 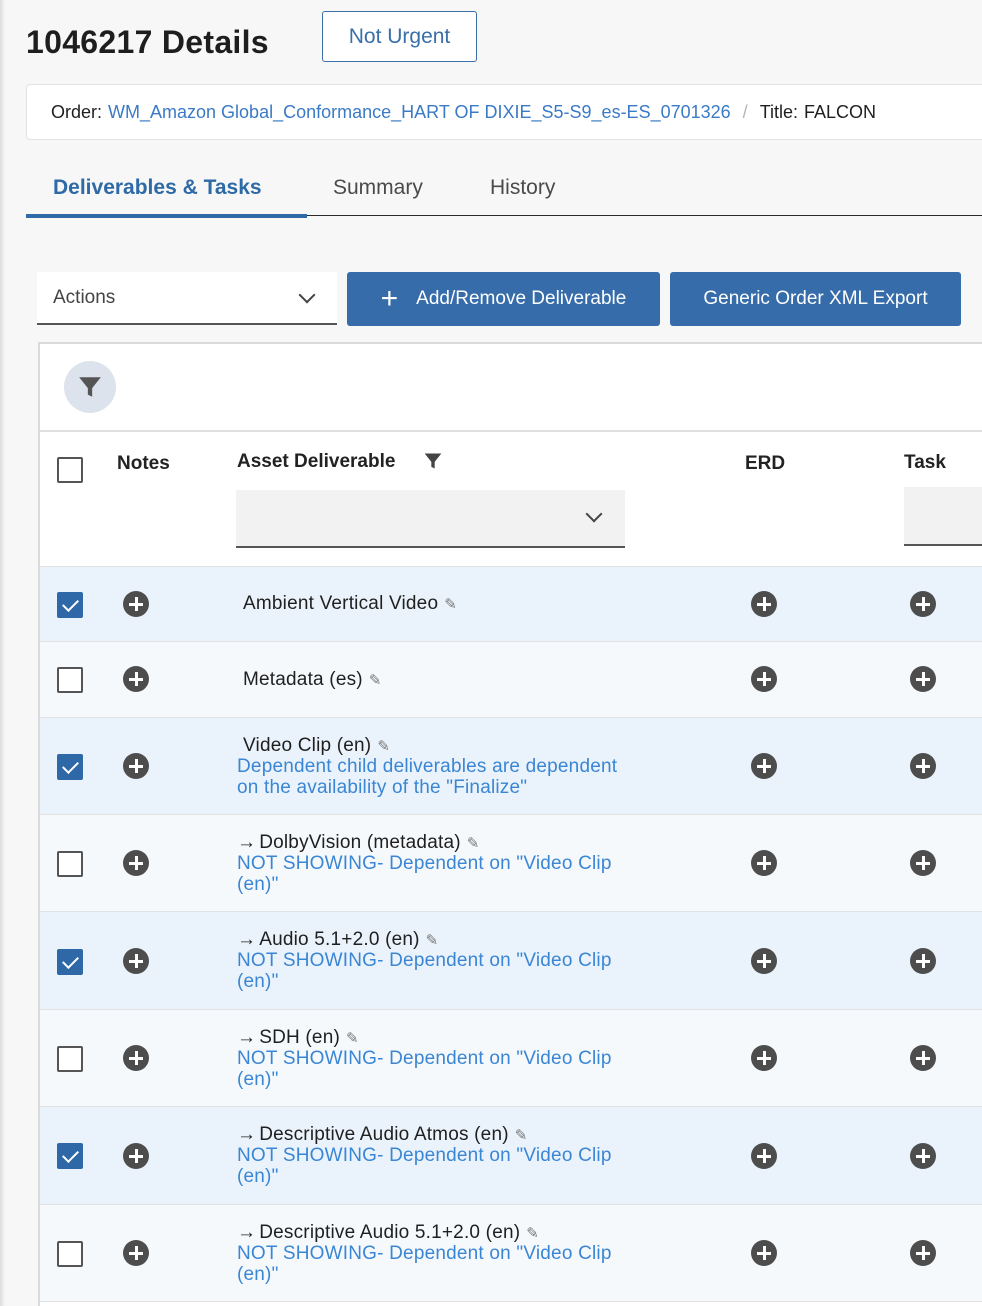 What do you see at coordinates (503, 299) in the screenshot?
I see `add-remove-deliverable-button: + Add/Remove Deliverable` at bounding box center [503, 299].